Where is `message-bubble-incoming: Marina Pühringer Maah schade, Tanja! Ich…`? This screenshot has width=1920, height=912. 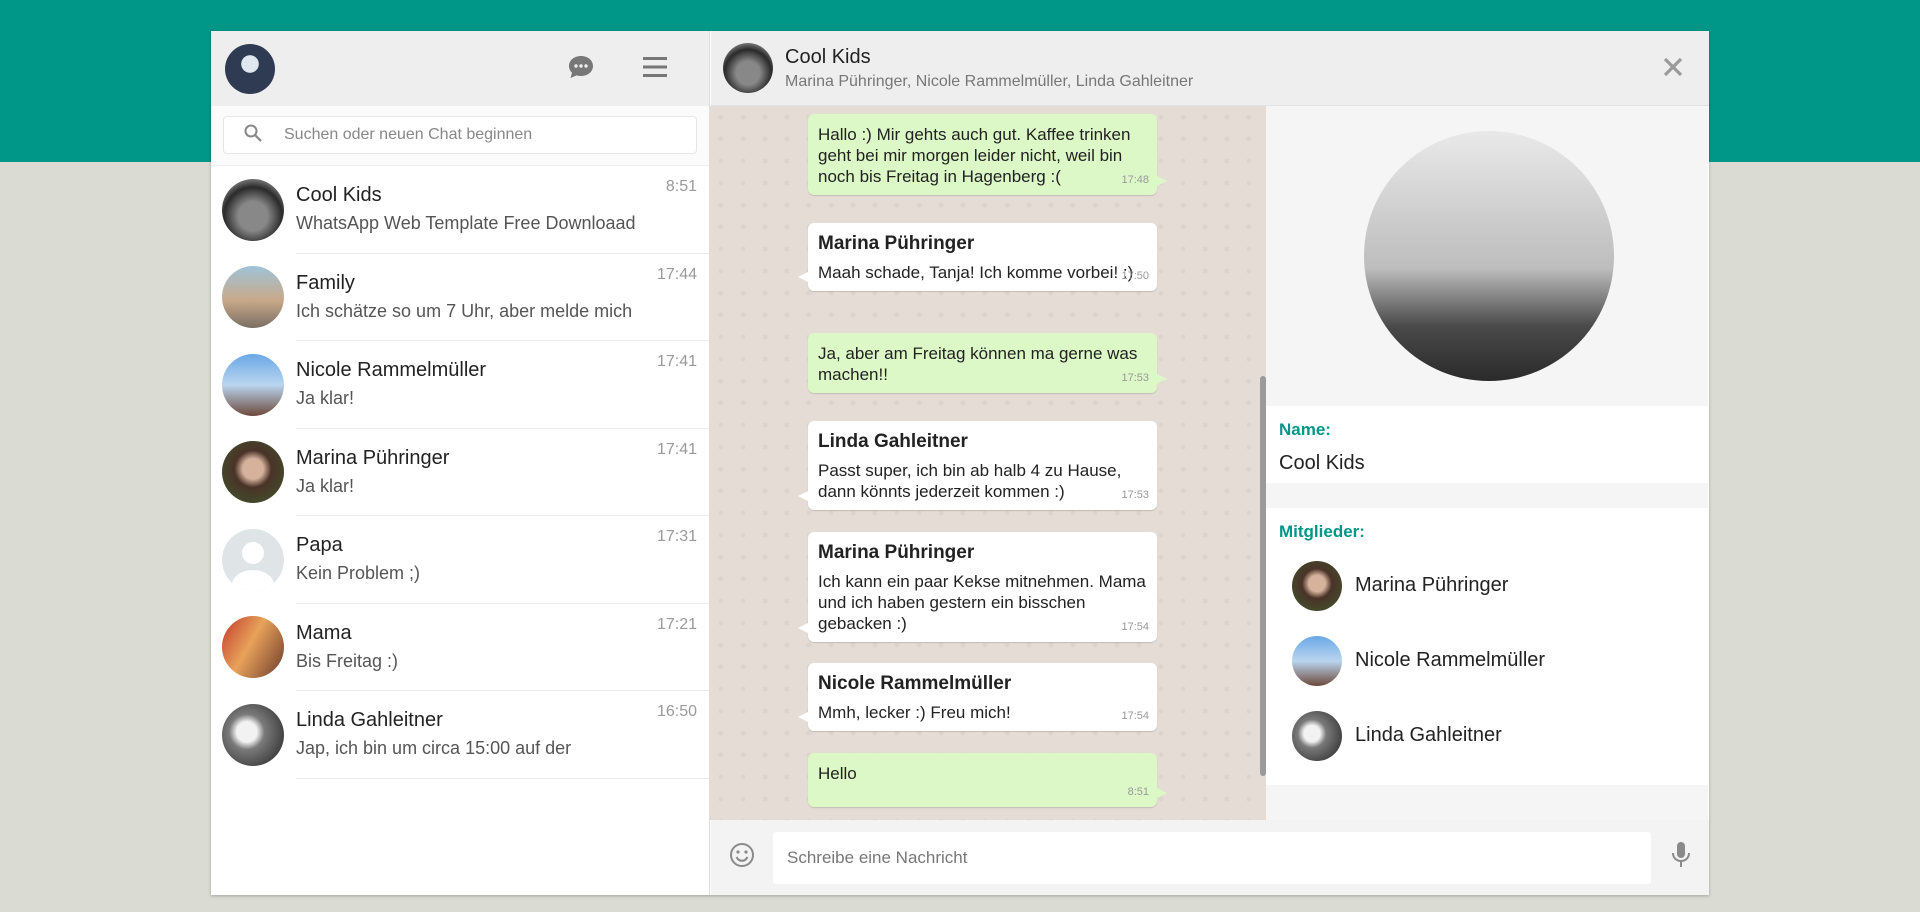 message-bubble-incoming: Marina Pühringer Maah schade, Tanja! Ich… is located at coordinates (977, 257).